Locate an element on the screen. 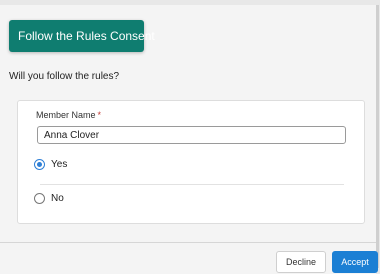 The height and width of the screenshot is (274, 380). dialog-title: Follow the Rules Consent is located at coordinates (82, 36).